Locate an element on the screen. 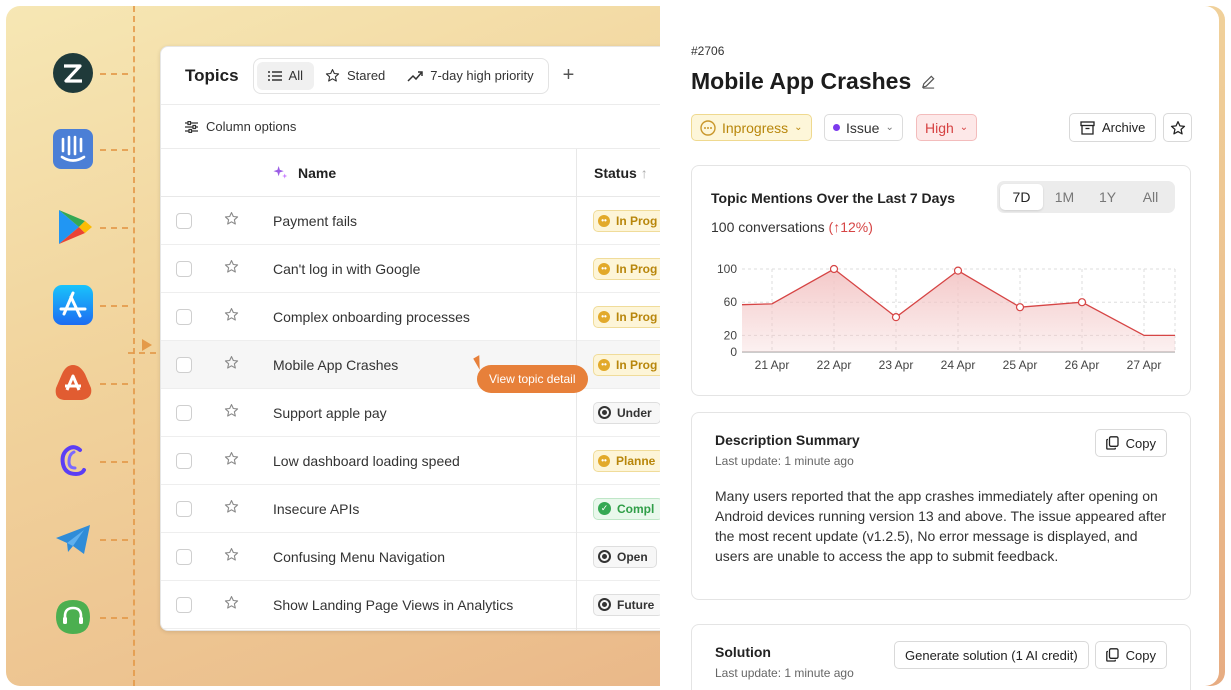  copy-icon is located at coordinates (1112, 655).